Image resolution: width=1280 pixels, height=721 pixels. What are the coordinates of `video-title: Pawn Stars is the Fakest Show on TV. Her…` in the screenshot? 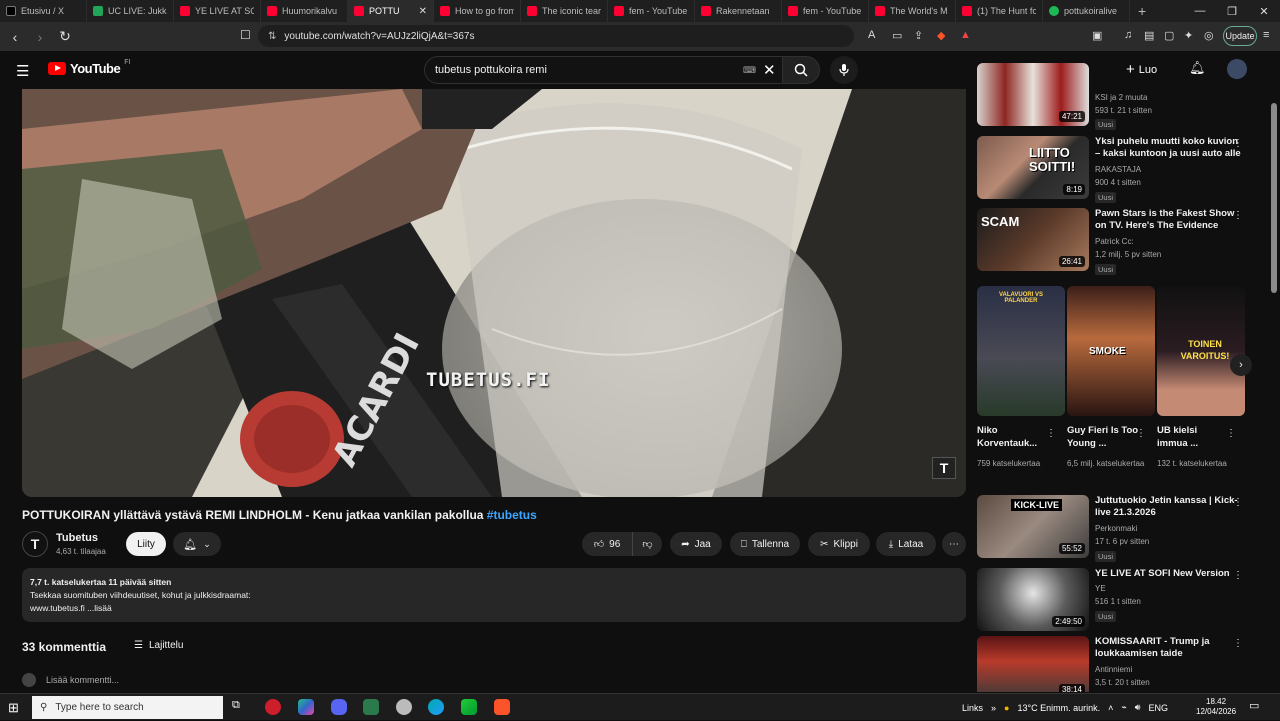 It's located at (1169, 220).